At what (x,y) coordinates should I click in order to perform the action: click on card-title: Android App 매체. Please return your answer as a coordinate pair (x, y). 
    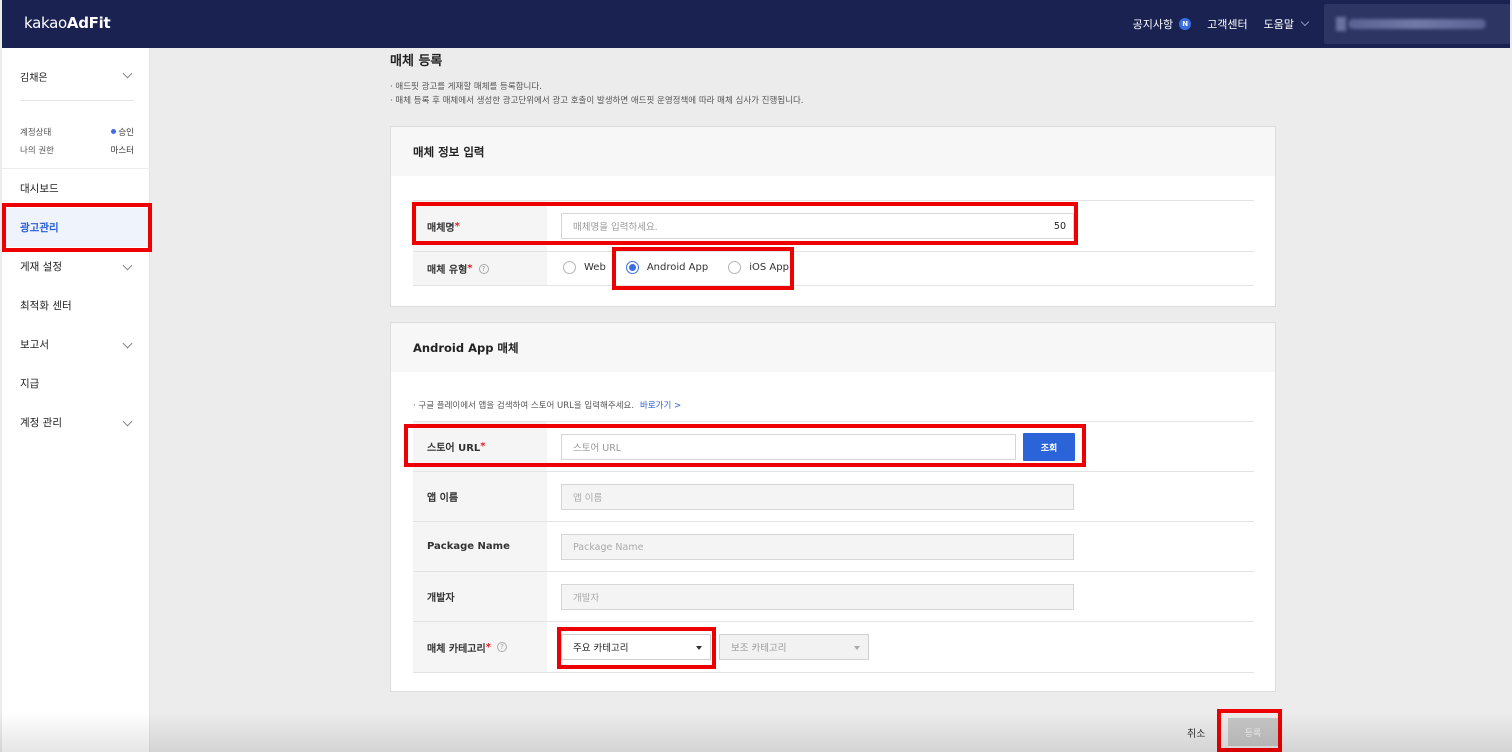
    Looking at the image, I should click on (833, 347).